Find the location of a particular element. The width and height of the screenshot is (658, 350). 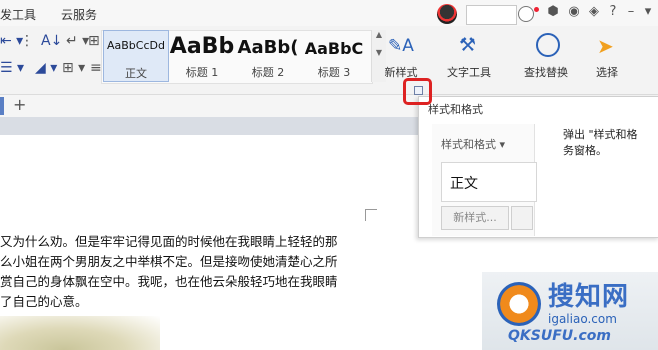

new-style-icon: ✎A is located at coordinates (401, 46).